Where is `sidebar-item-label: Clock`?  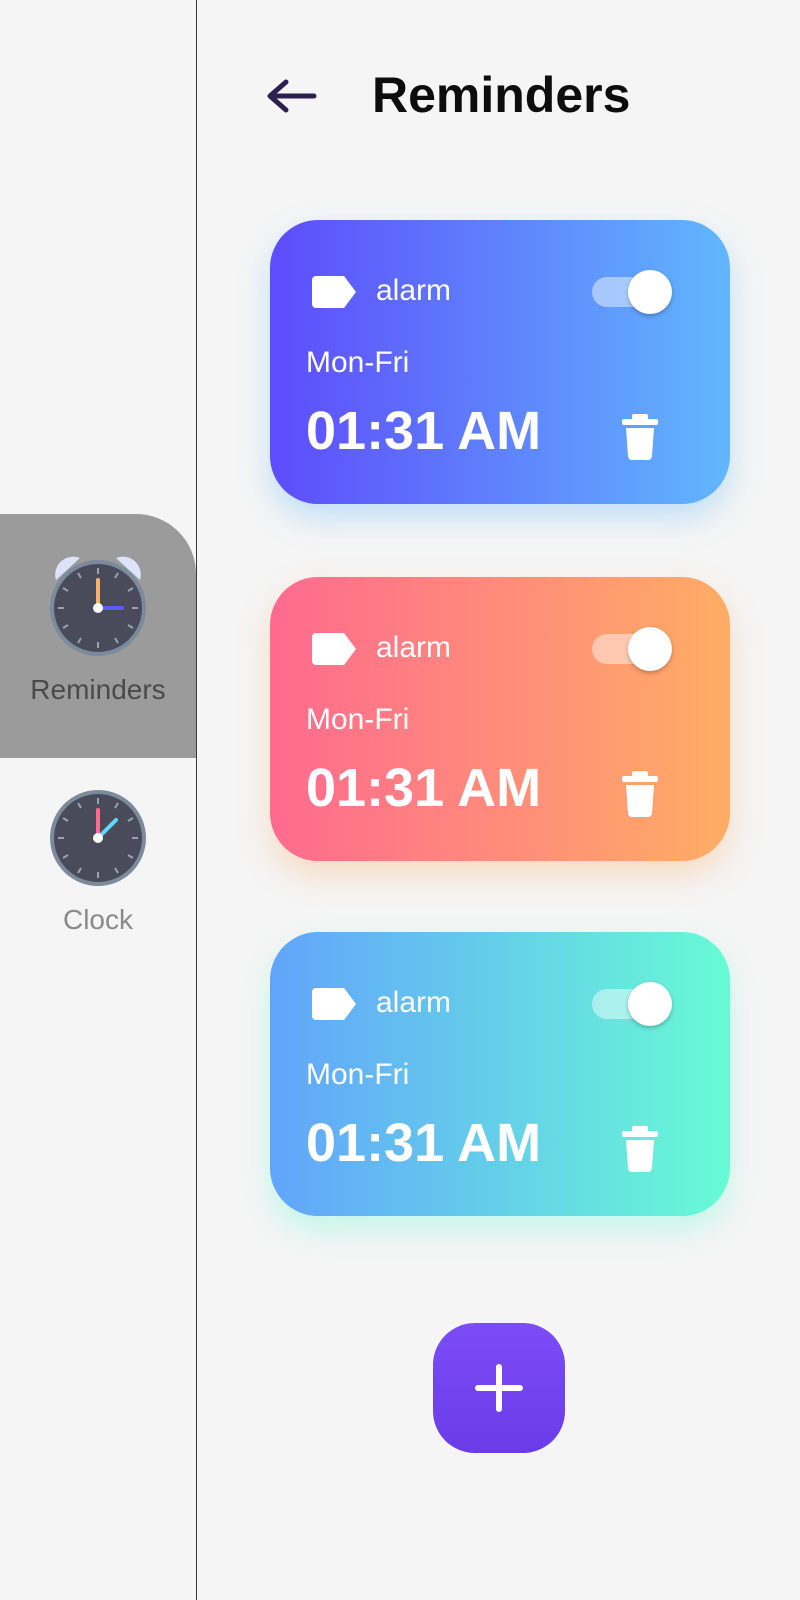 sidebar-item-label: Clock is located at coordinates (97, 919).